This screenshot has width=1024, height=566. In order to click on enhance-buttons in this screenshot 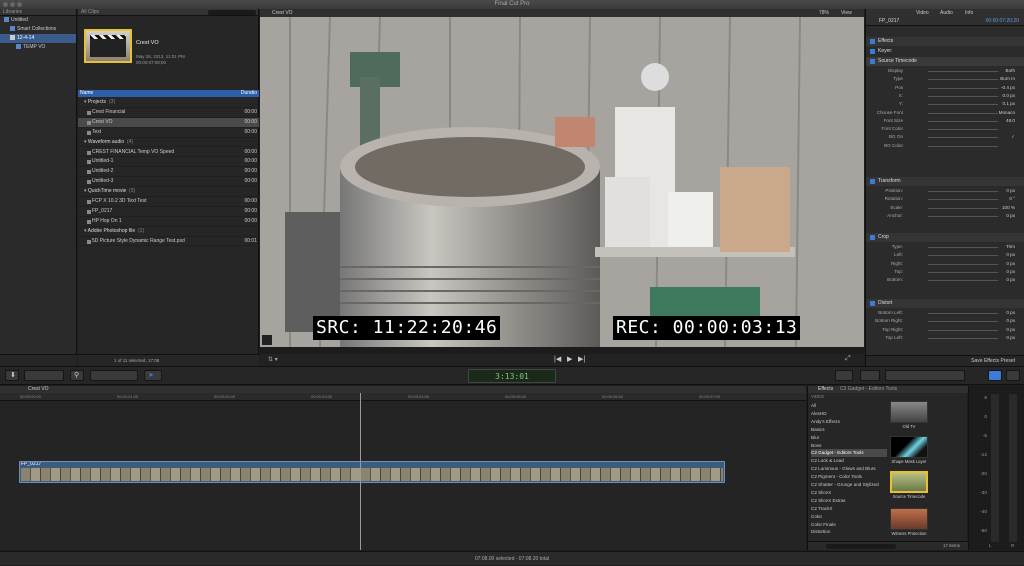, I will do `click(114, 375)`.